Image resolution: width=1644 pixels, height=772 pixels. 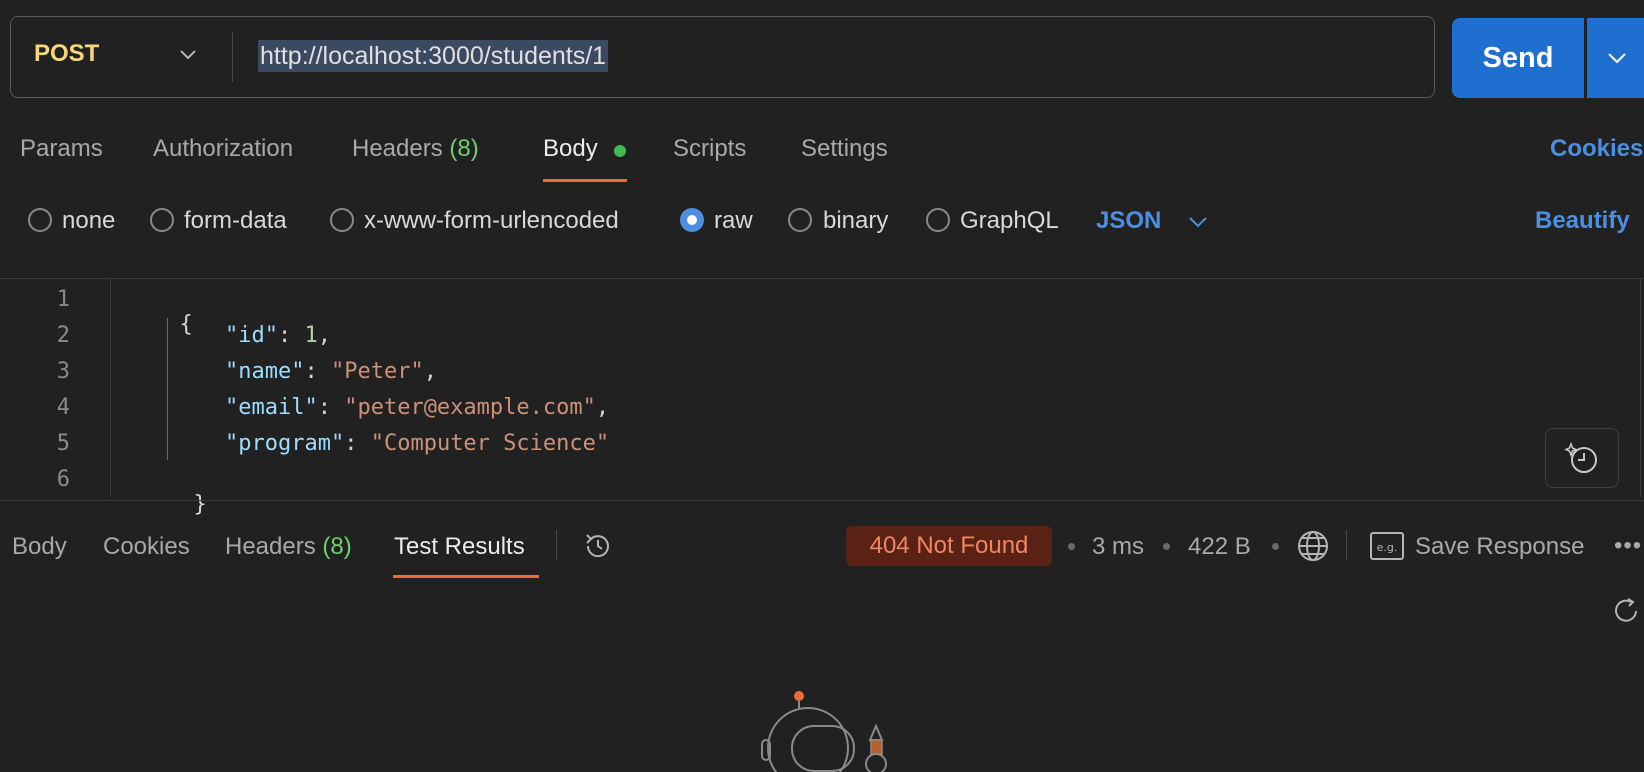 I want to click on line-number: 3, so click(x=63, y=371).